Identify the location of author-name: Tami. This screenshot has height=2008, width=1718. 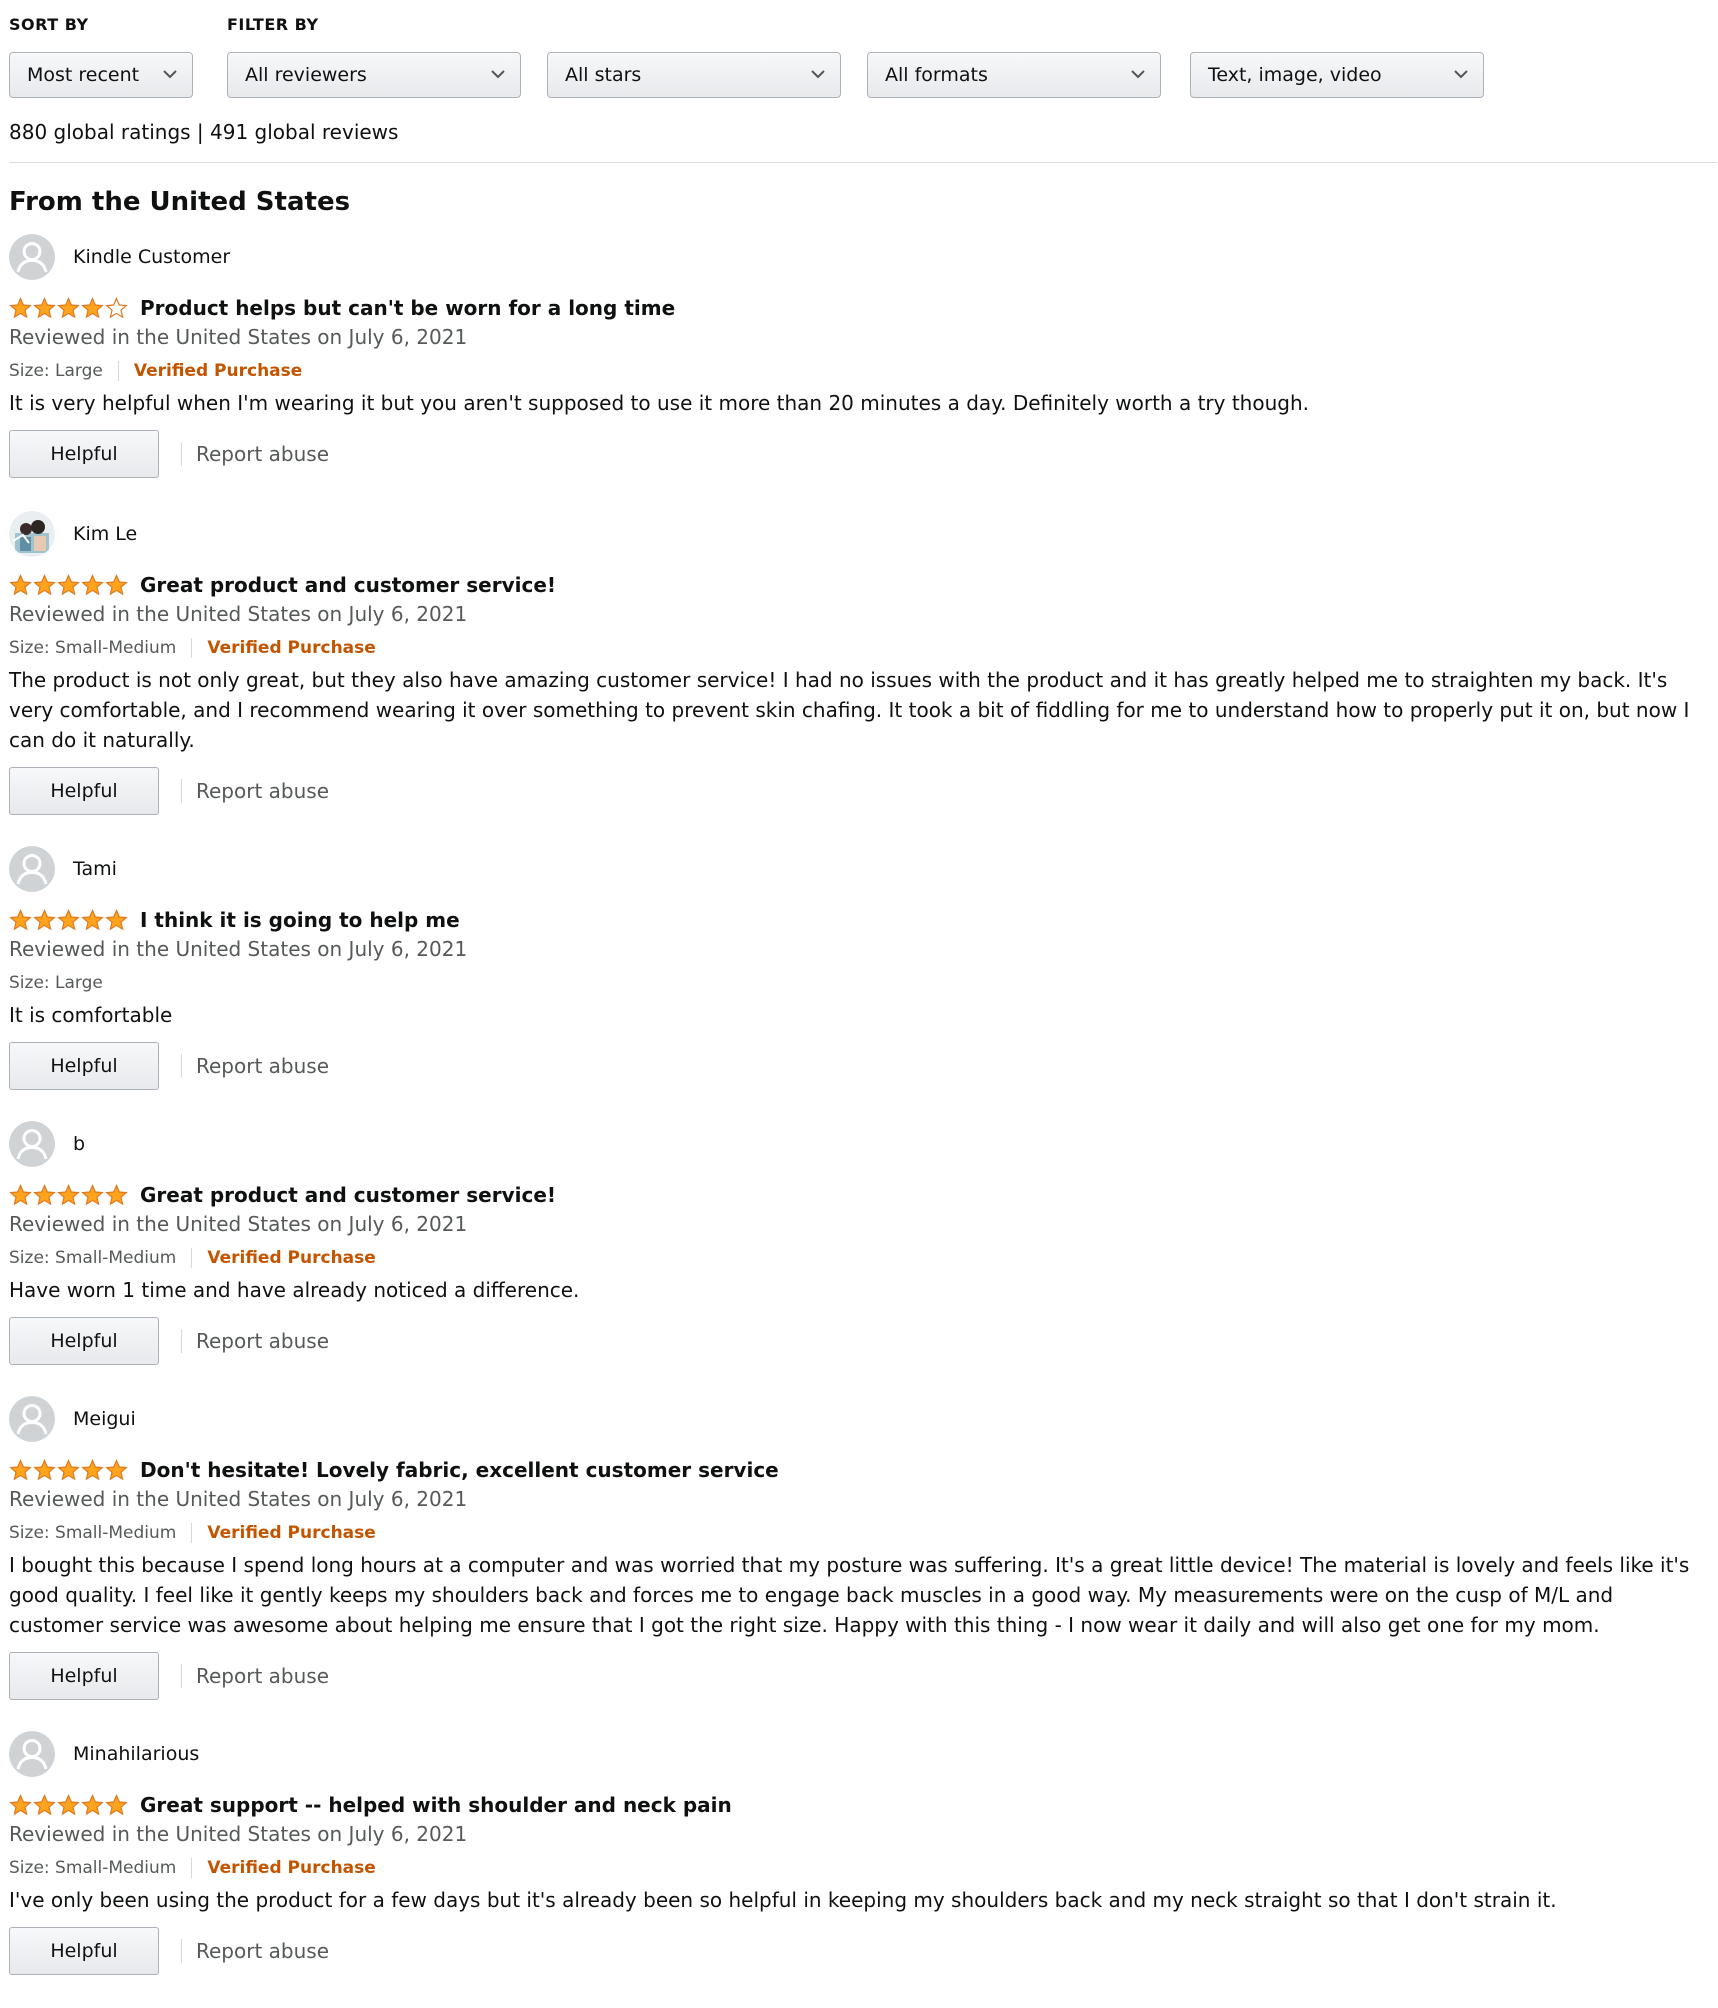
(95, 869).